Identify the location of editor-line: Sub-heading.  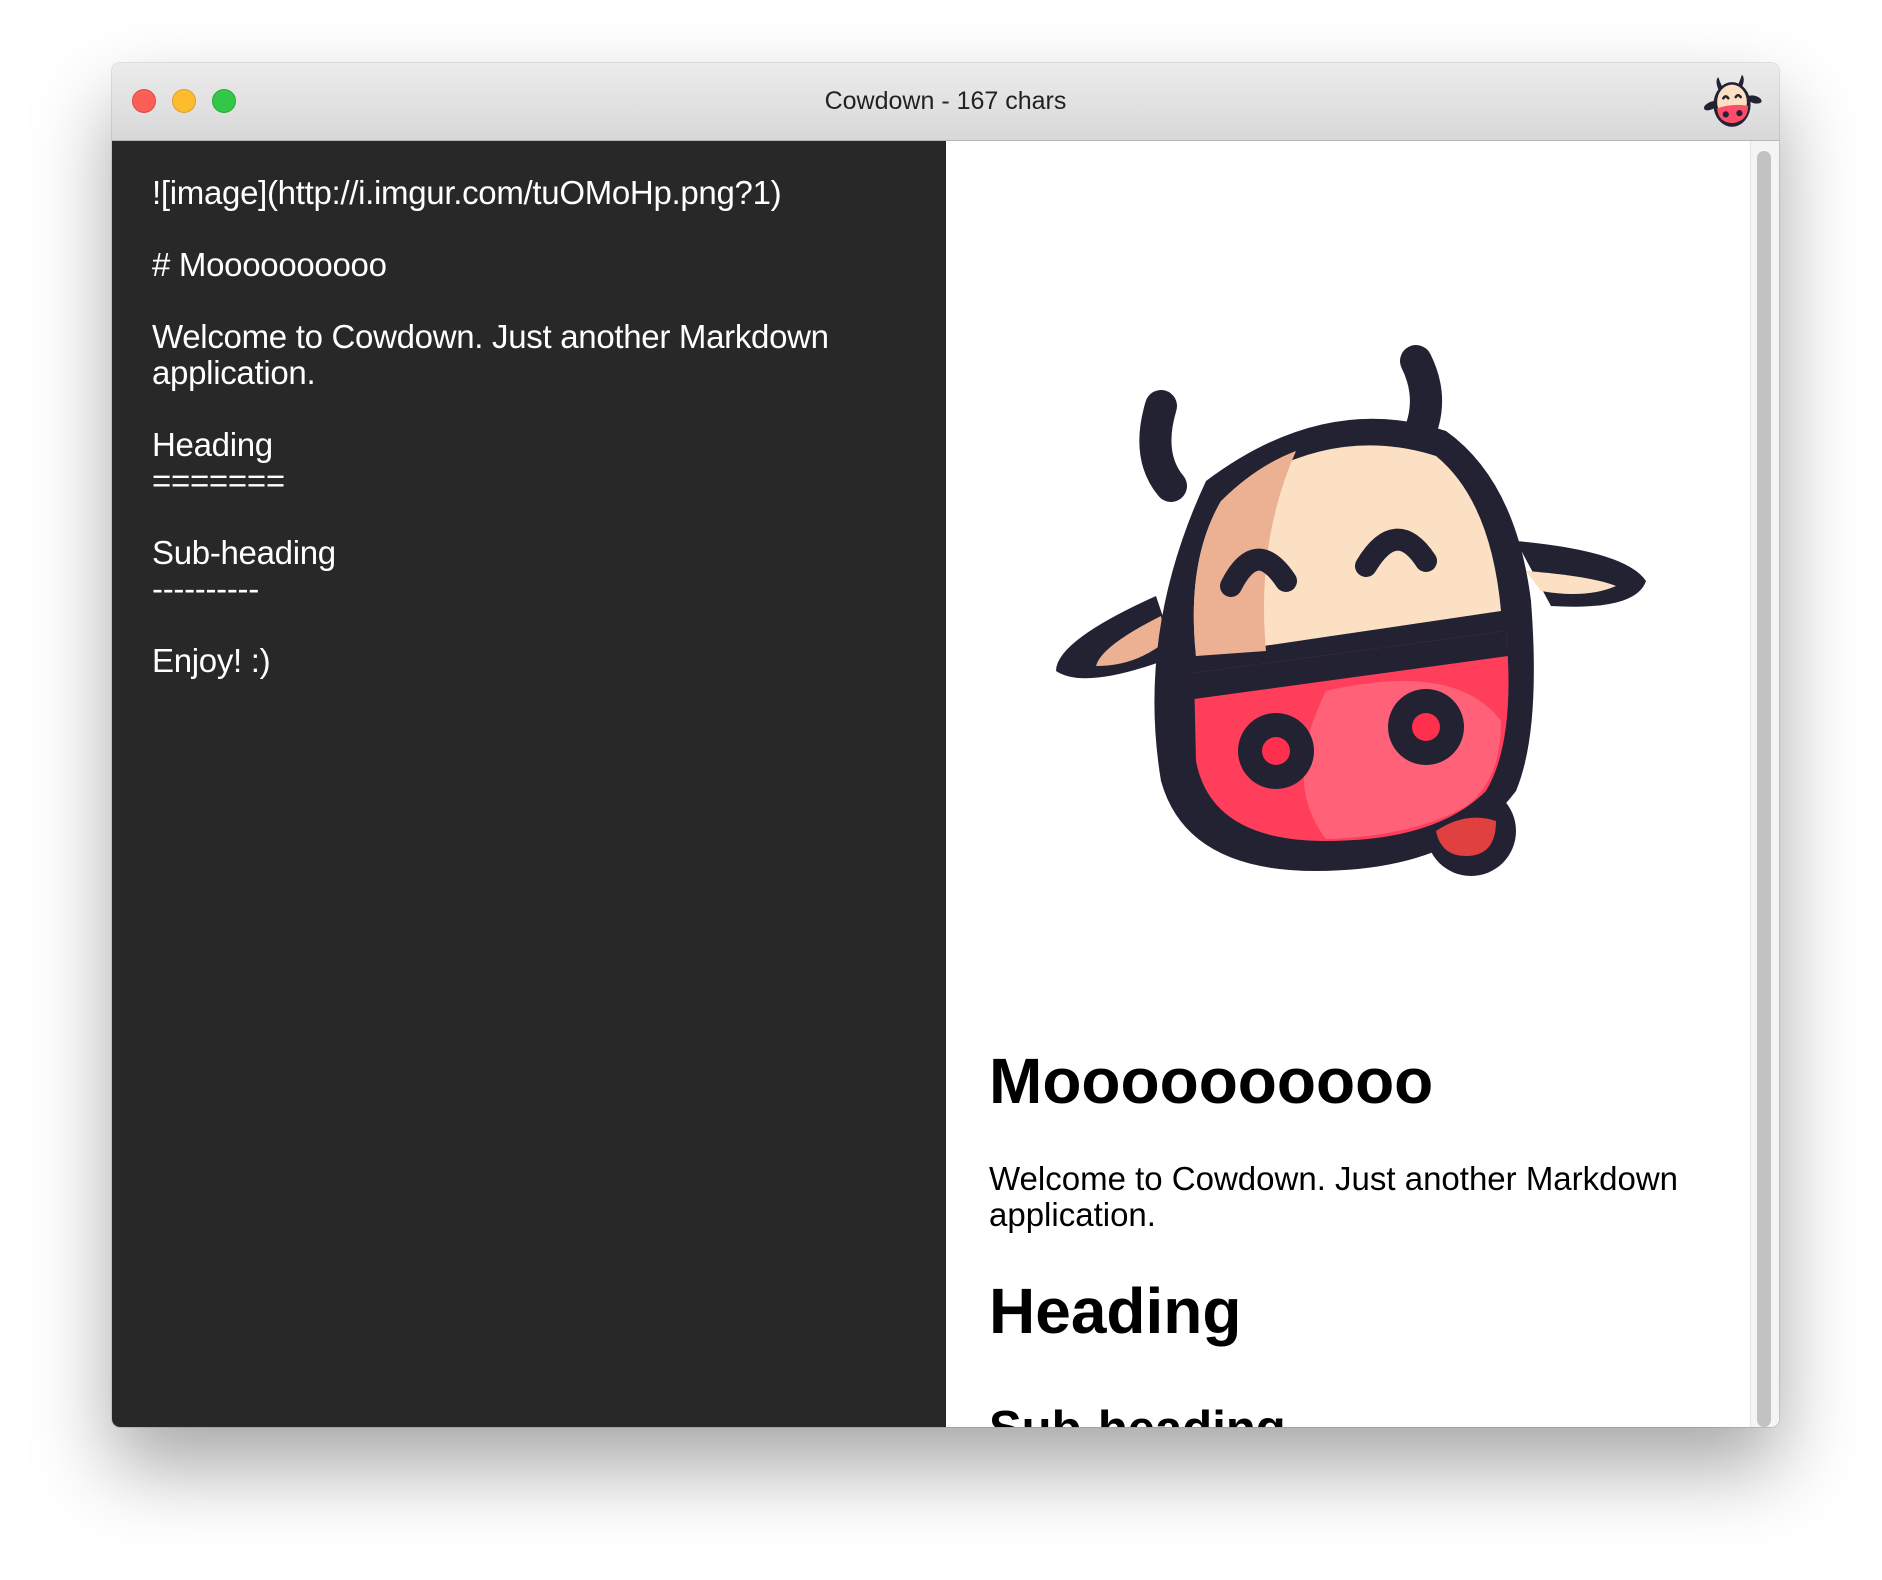
(244, 552).